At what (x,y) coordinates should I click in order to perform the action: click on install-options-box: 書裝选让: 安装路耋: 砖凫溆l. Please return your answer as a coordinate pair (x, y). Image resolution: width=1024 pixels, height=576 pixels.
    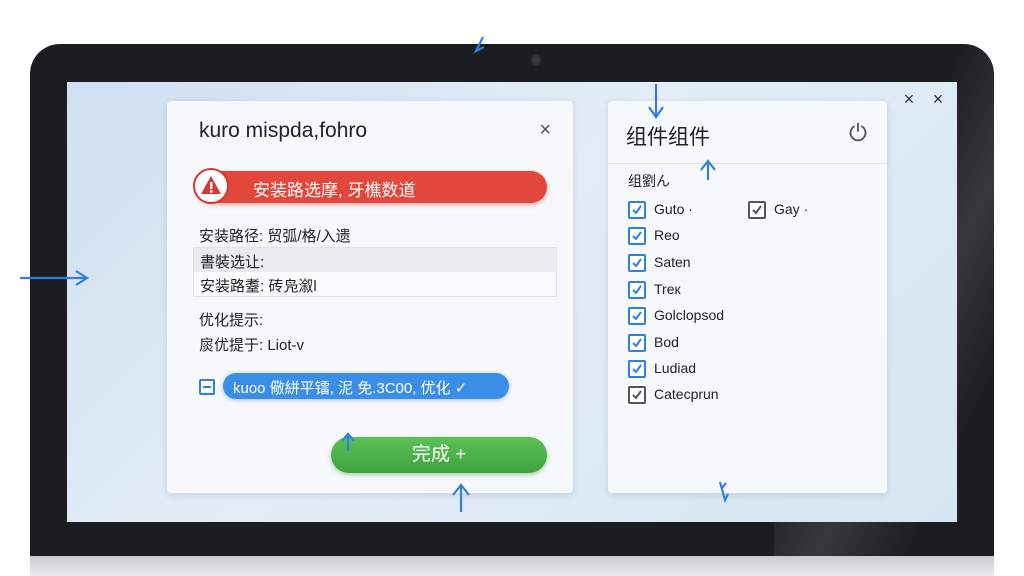
    Looking at the image, I should click on (375, 272).